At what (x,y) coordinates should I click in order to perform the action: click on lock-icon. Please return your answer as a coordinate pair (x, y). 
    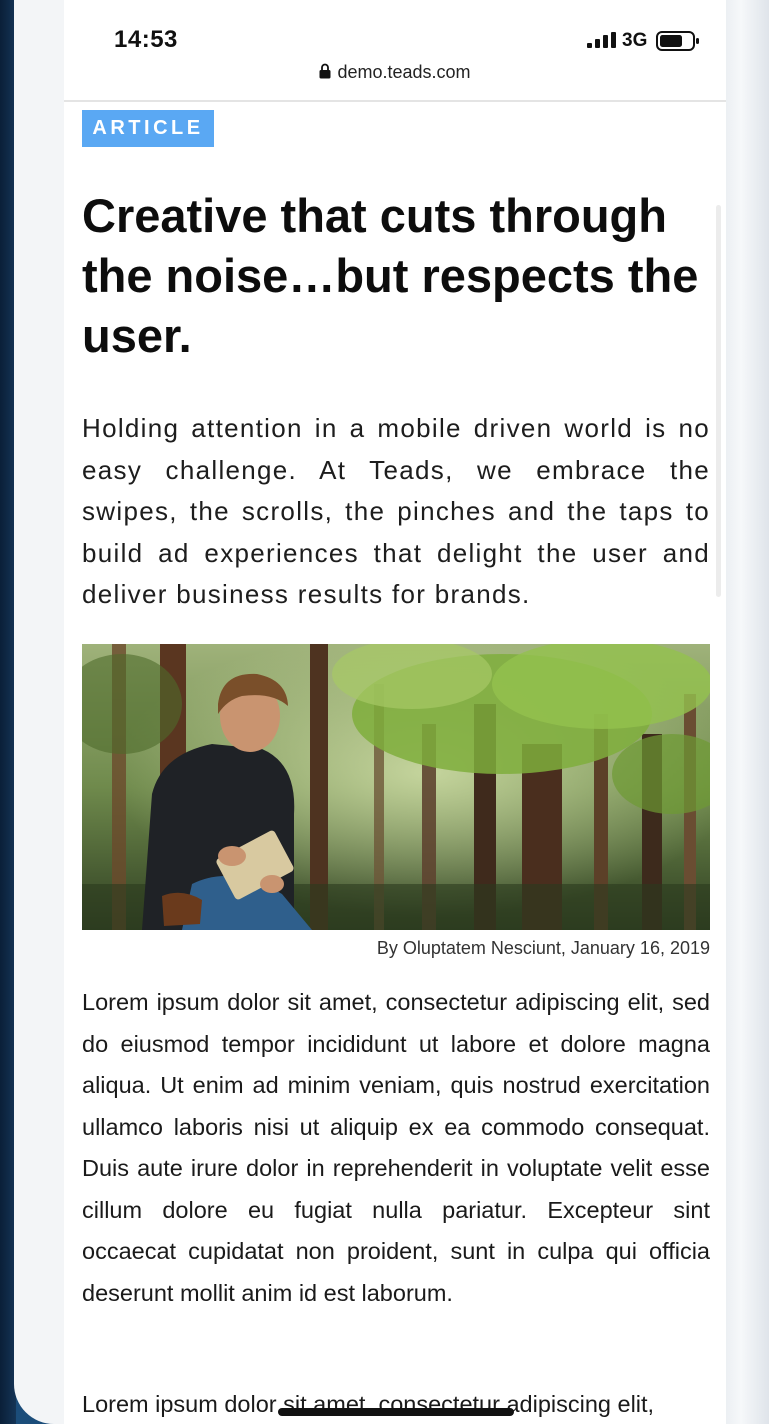
    Looking at the image, I should click on (325, 71).